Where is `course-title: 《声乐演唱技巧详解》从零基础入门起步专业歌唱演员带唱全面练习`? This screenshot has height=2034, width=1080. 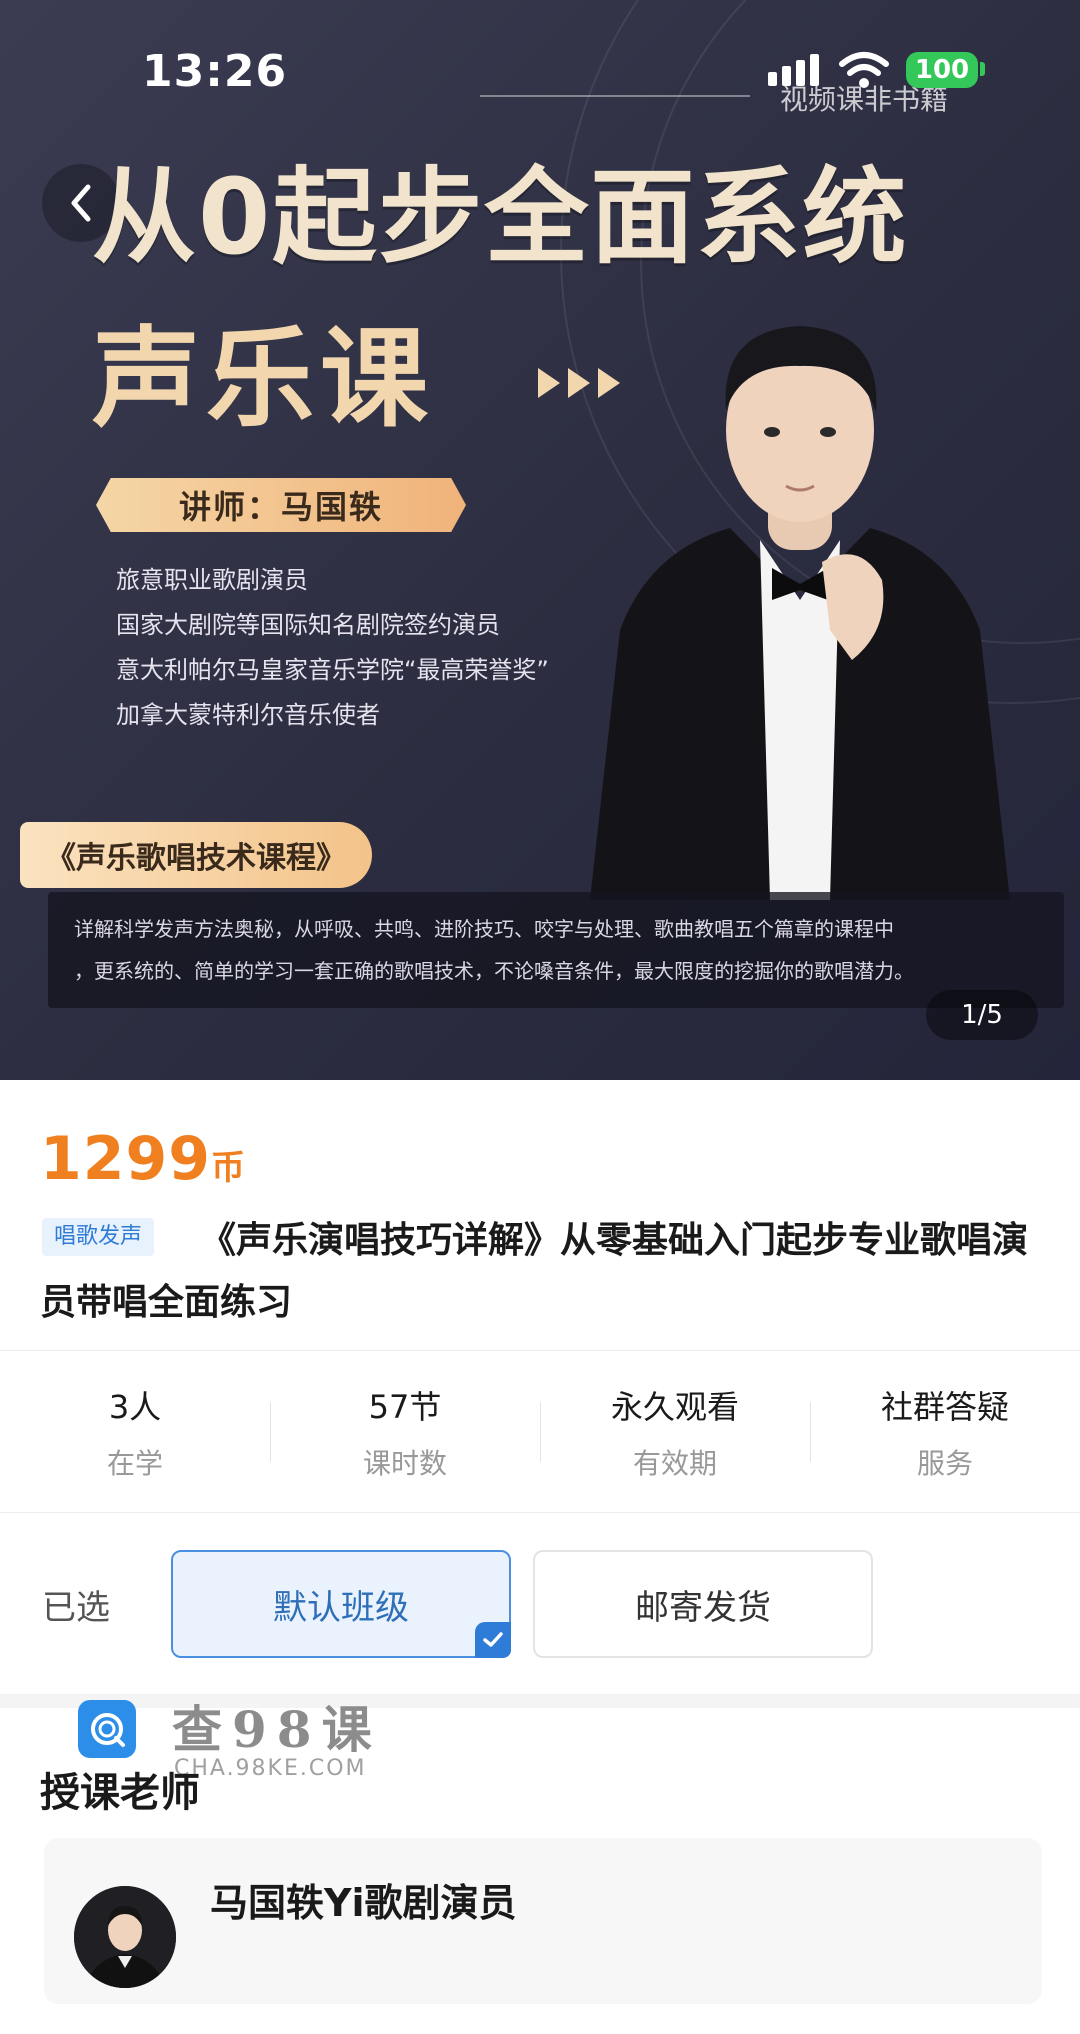
course-title: 《声乐演唱技巧详解》从零基础入门起步专业歌唱演员带唱全面练习 is located at coordinates (534, 1271).